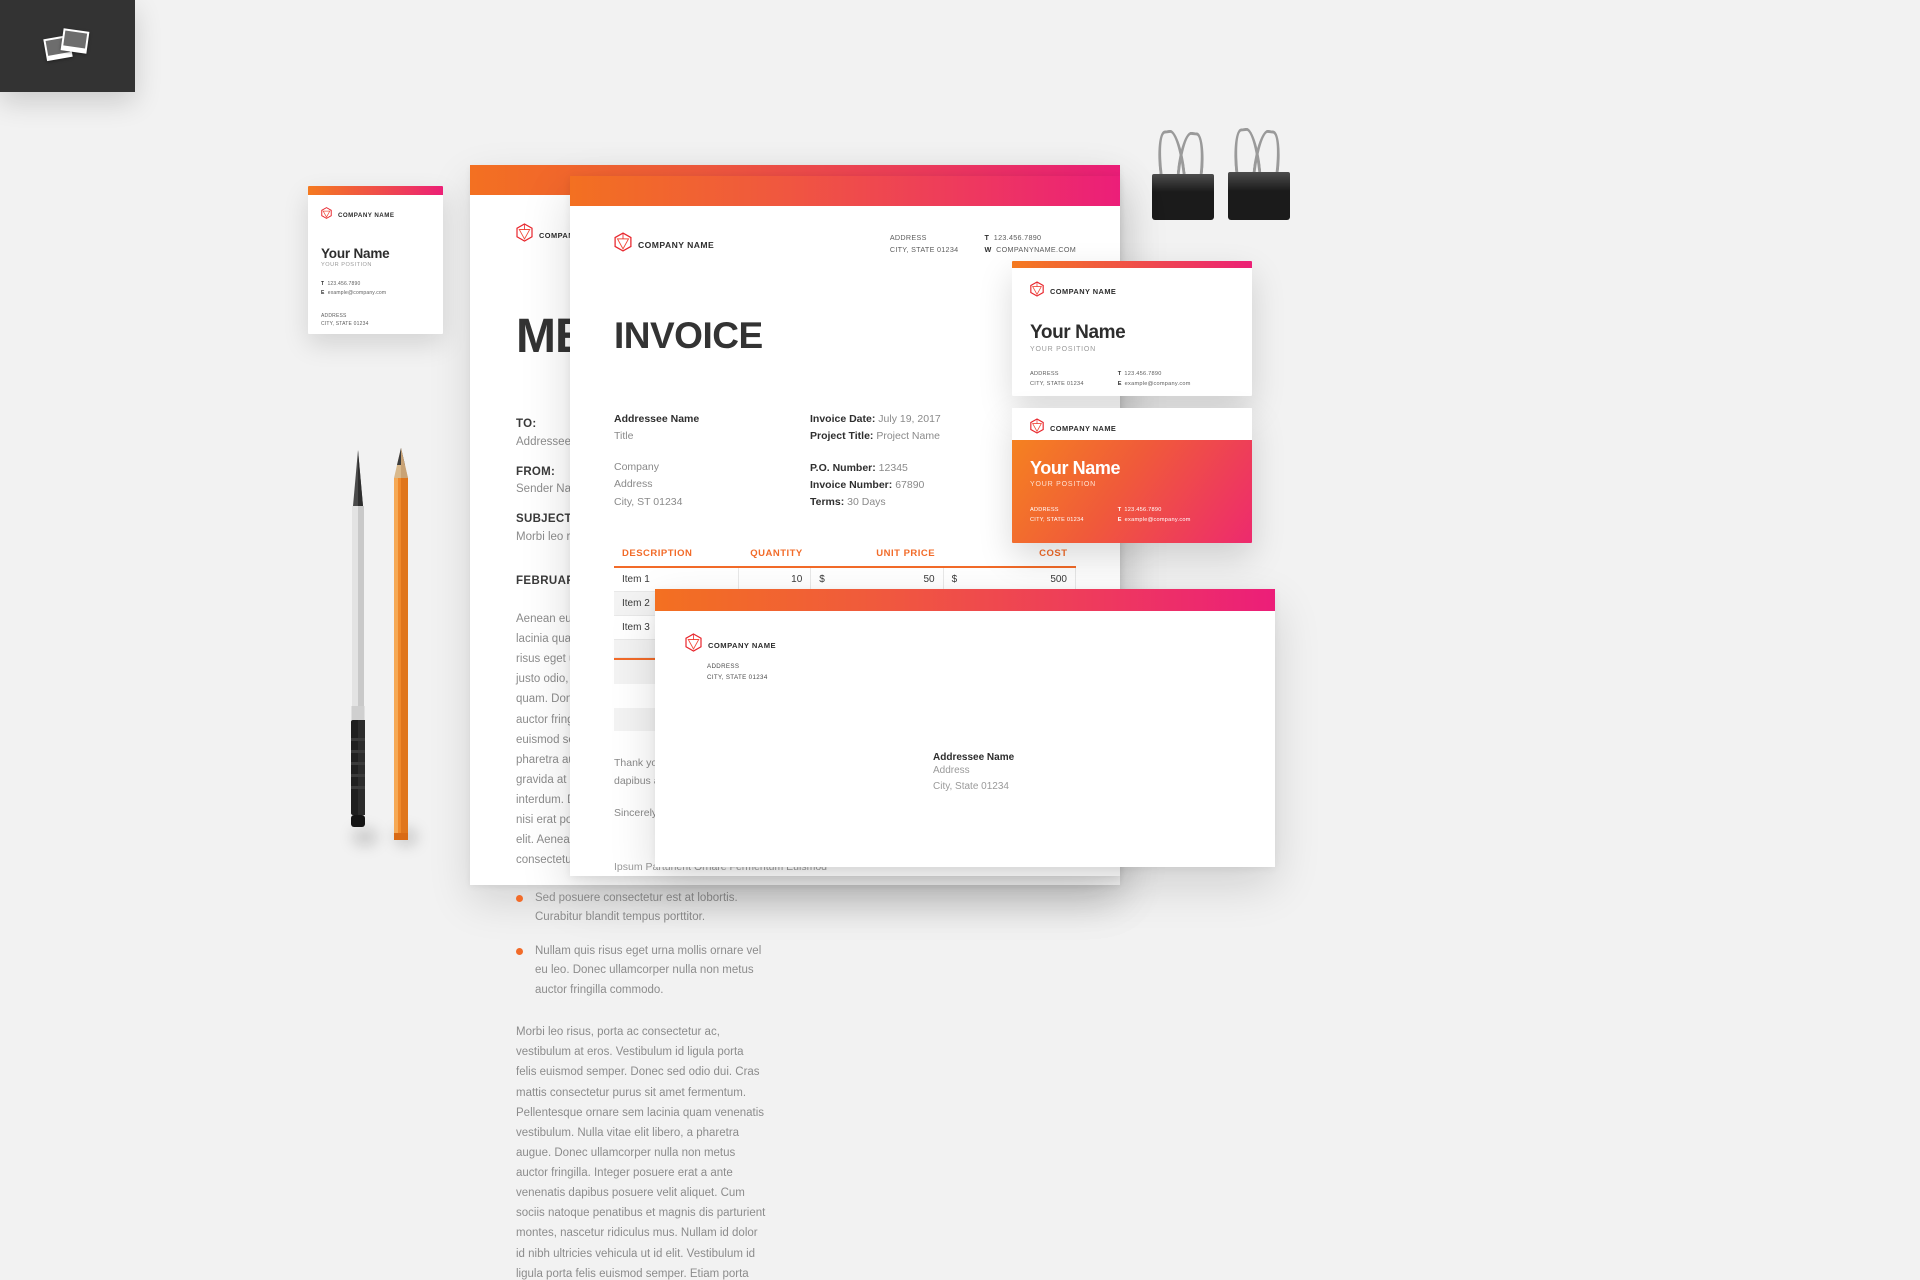 Image resolution: width=1920 pixels, height=1280 pixels. What do you see at coordinates (884, 579) in the screenshot?
I see `cell-unit-price: 50` at bounding box center [884, 579].